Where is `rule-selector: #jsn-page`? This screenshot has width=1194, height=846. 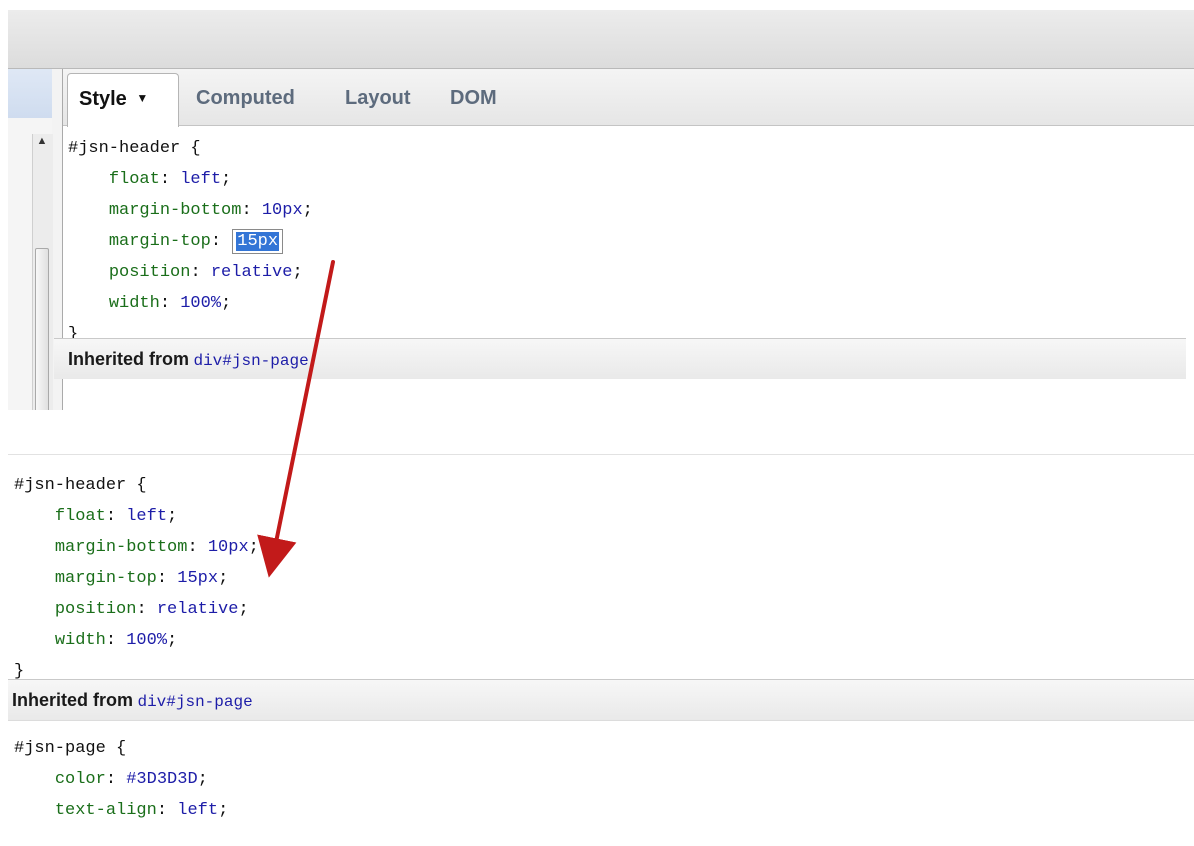 rule-selector: #jsn-page is located at coordinates (60, 748).